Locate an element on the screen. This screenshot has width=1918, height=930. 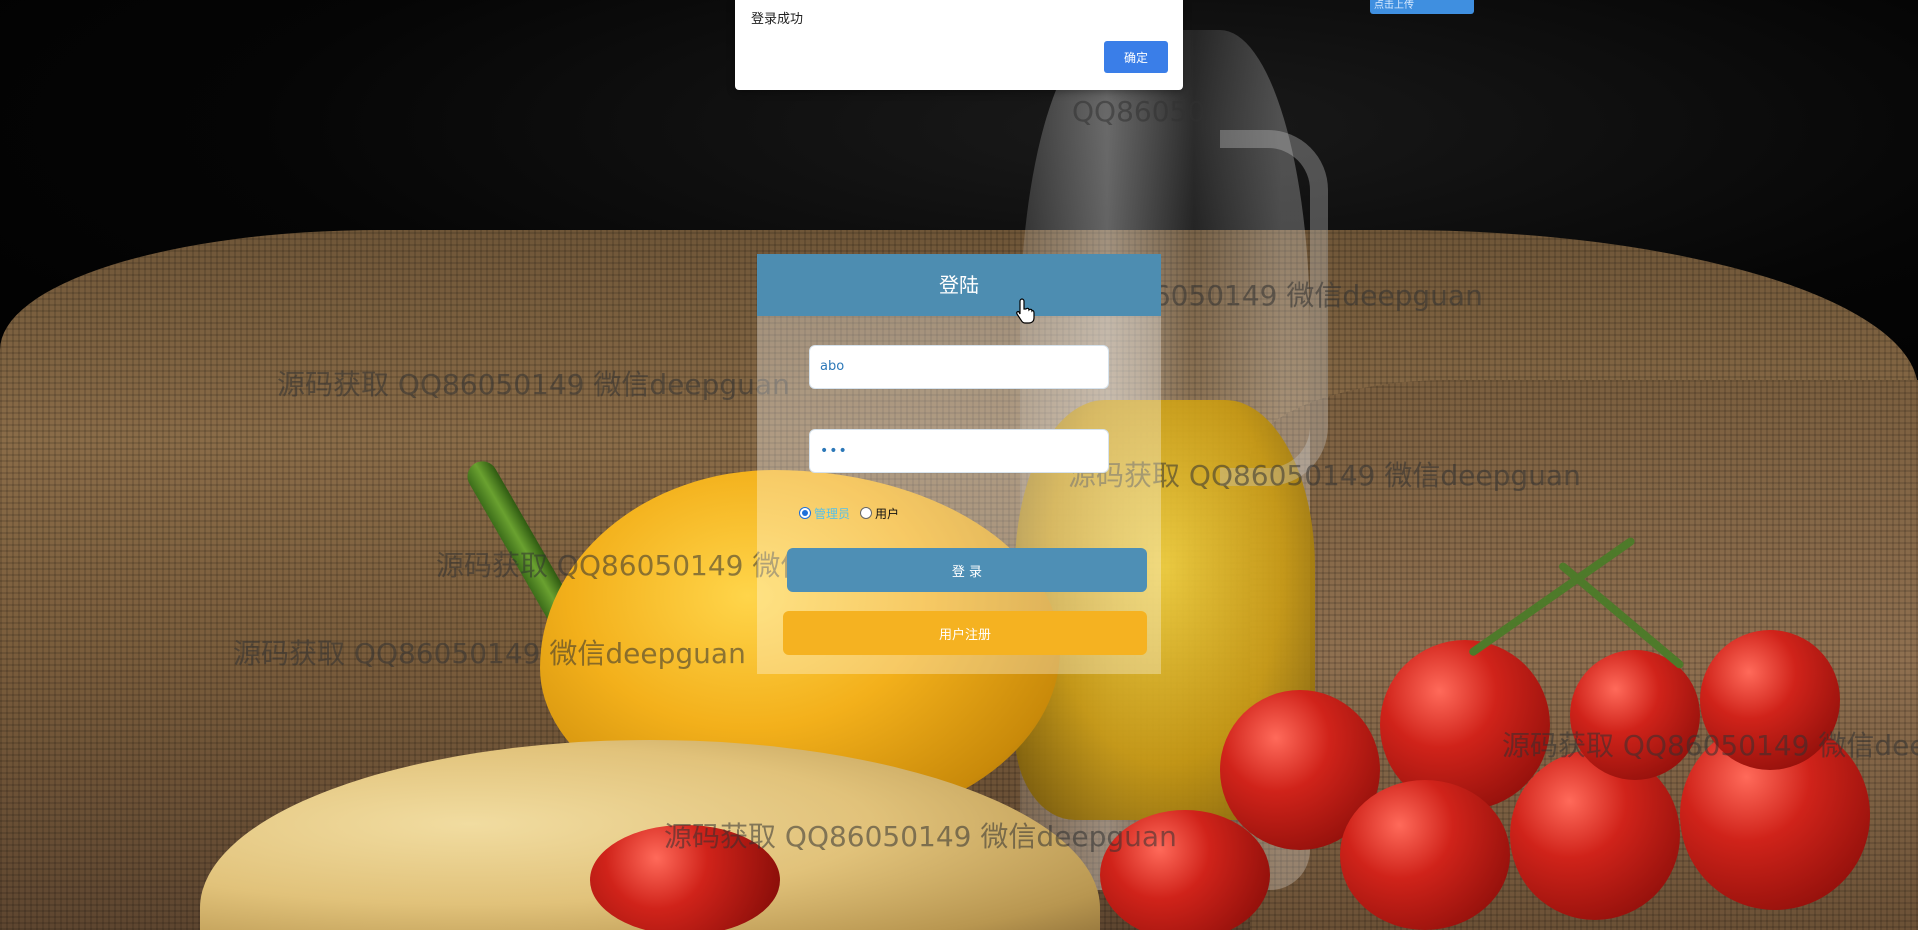
upload-badge: 点击上传 is located at coordinates (1422, 7).